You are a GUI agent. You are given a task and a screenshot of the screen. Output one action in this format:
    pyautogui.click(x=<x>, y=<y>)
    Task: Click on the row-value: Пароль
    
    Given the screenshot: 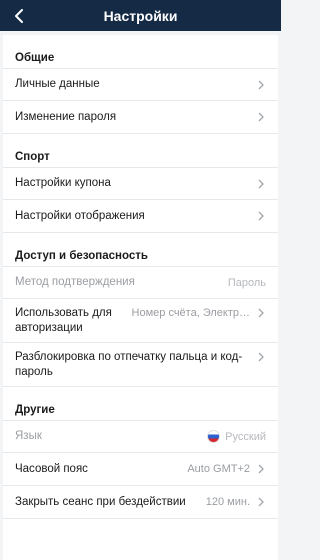 What is the action you would take?
    pyautogui.click(x=246, y=282)
    